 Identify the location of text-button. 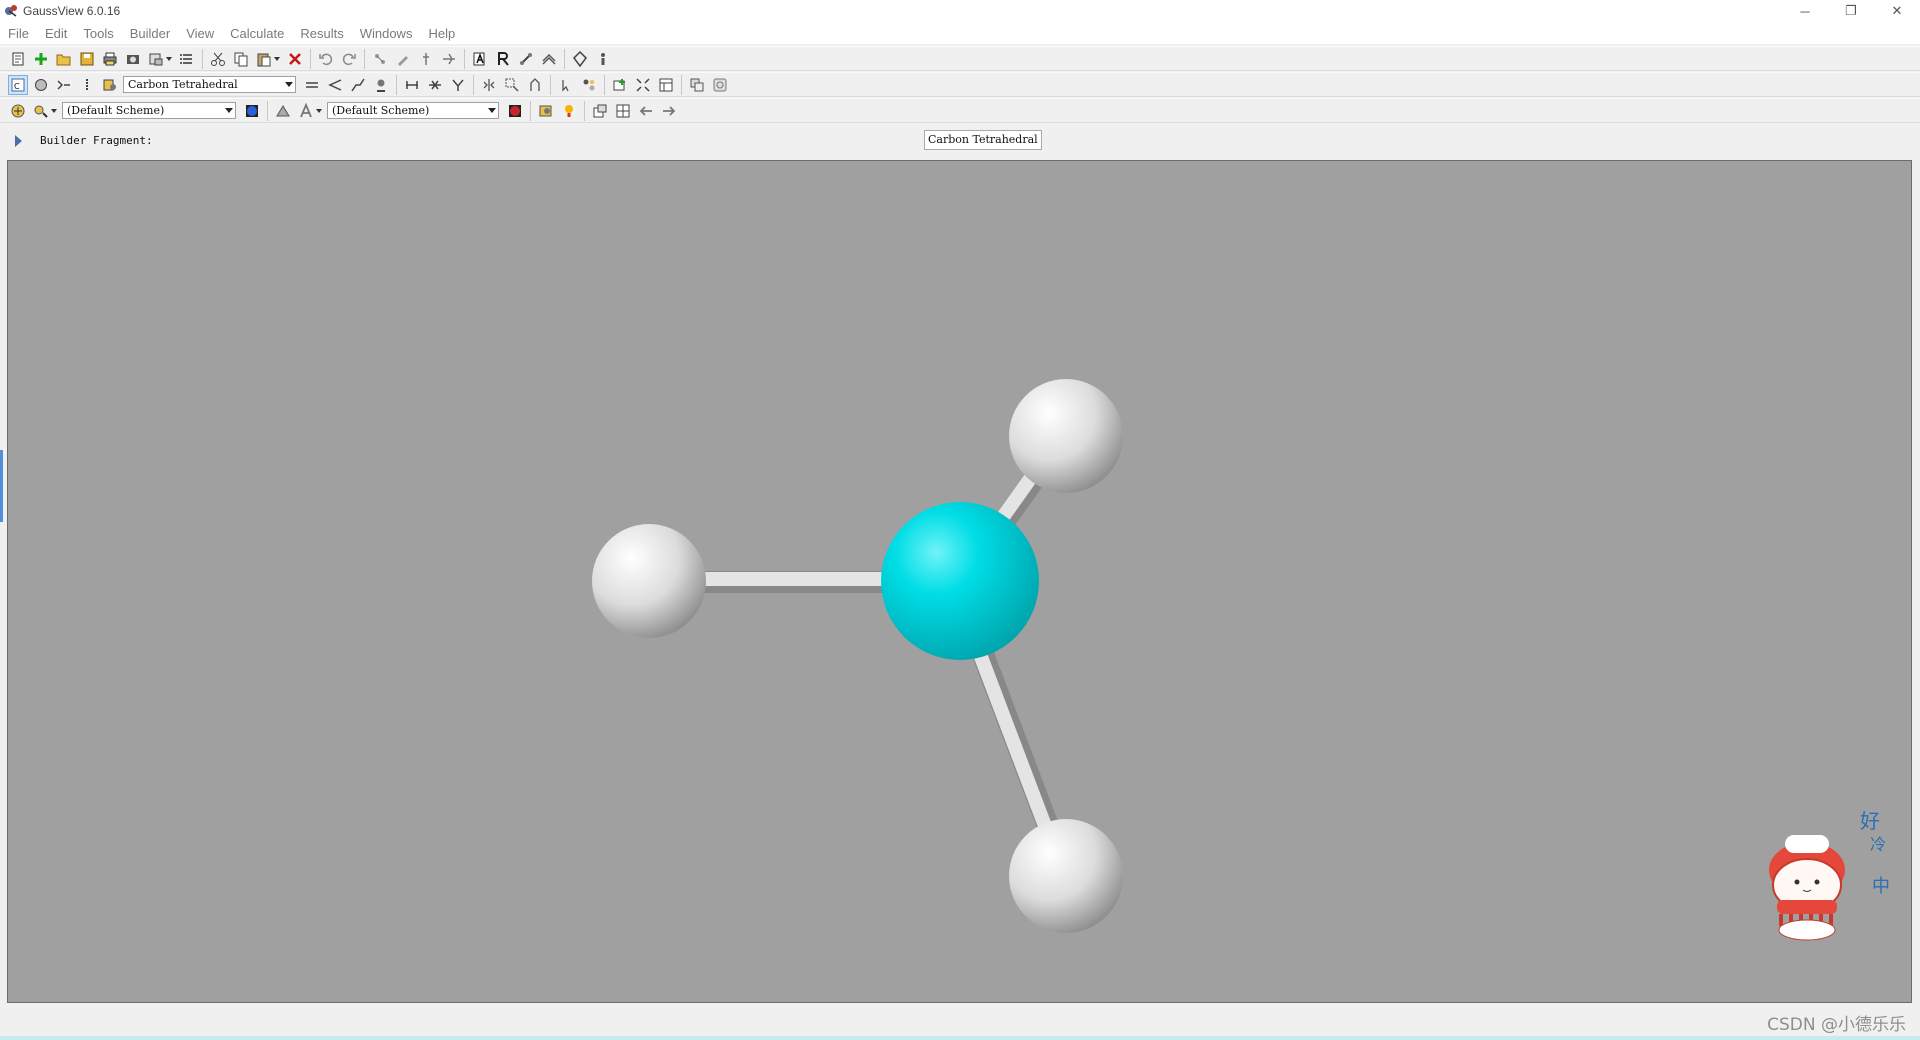
(480, 59).